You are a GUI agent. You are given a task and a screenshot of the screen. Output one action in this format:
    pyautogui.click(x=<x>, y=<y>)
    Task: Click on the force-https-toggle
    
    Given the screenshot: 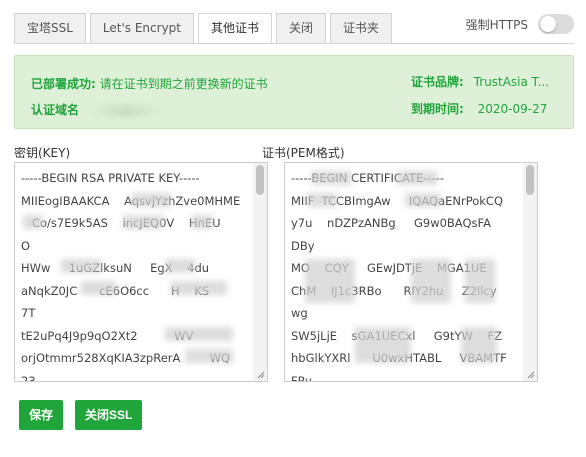 What is the action you would take?
    pyautogui.click(x=556, y=24)
    